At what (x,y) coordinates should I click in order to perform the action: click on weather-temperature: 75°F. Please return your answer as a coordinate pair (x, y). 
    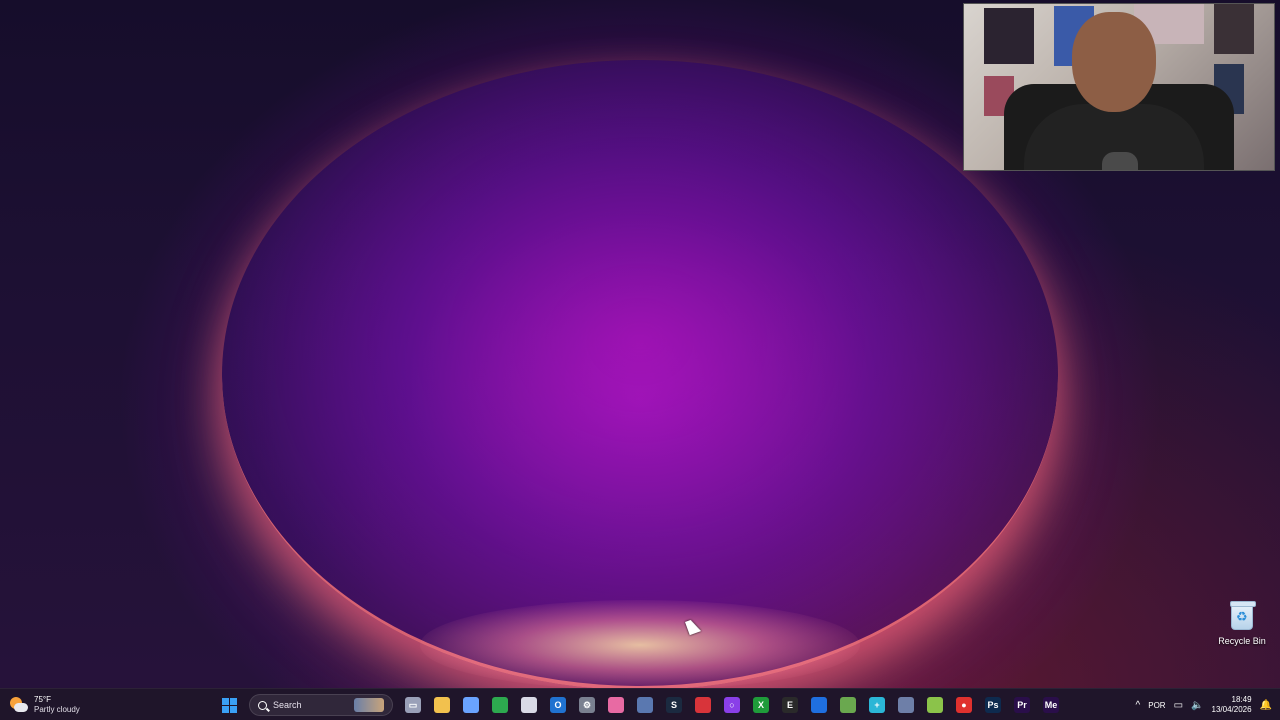
    Looking at the image, I should click on (42, 699).